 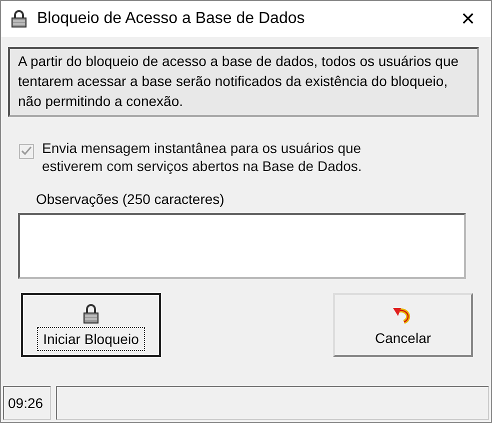 What do you see at coordinates (130, 199) in the screenshot?
I see `field-label: Observações (250 caracteres)` at bounding box center [130, 199].